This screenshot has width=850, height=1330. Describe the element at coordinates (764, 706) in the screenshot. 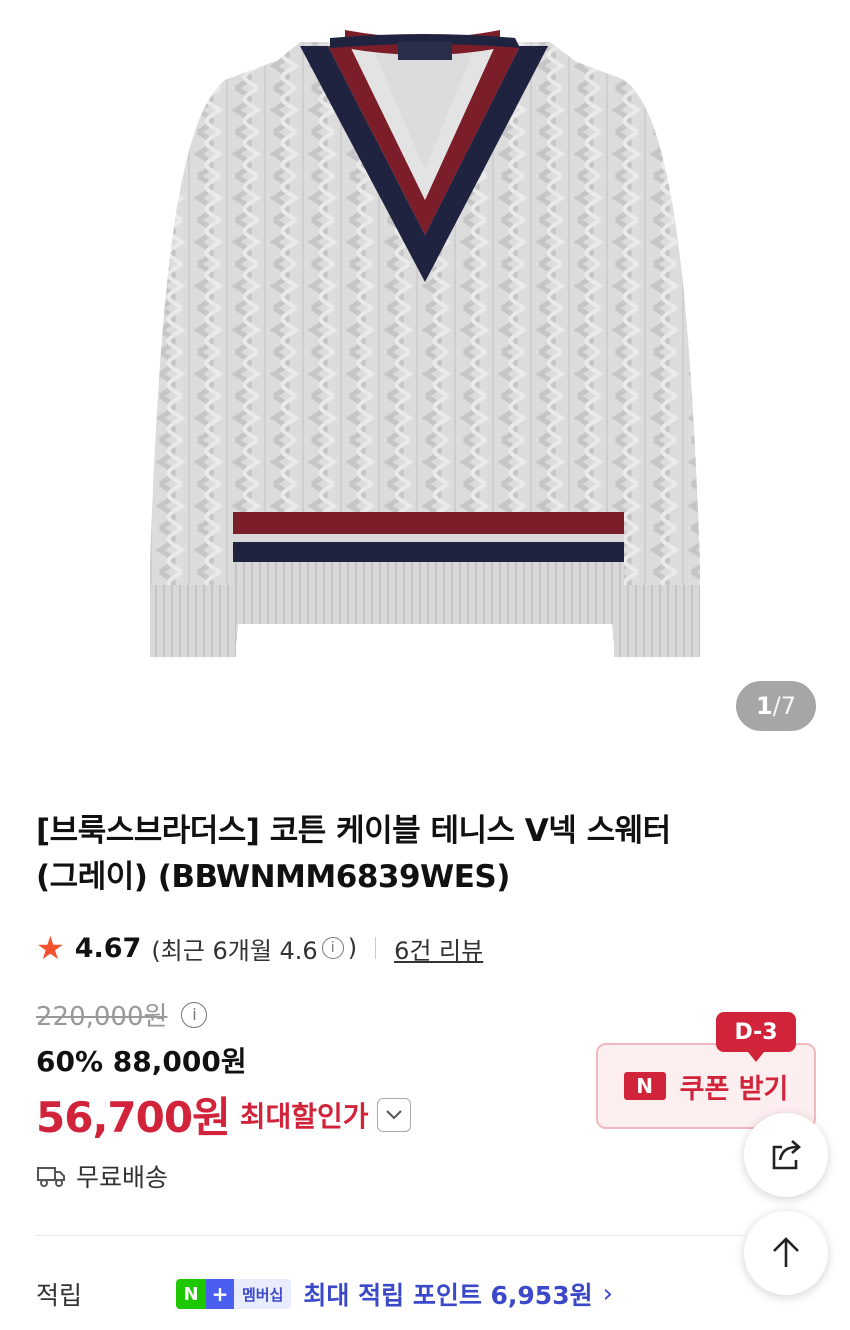

I see `image-counter-current: 1` at that location.